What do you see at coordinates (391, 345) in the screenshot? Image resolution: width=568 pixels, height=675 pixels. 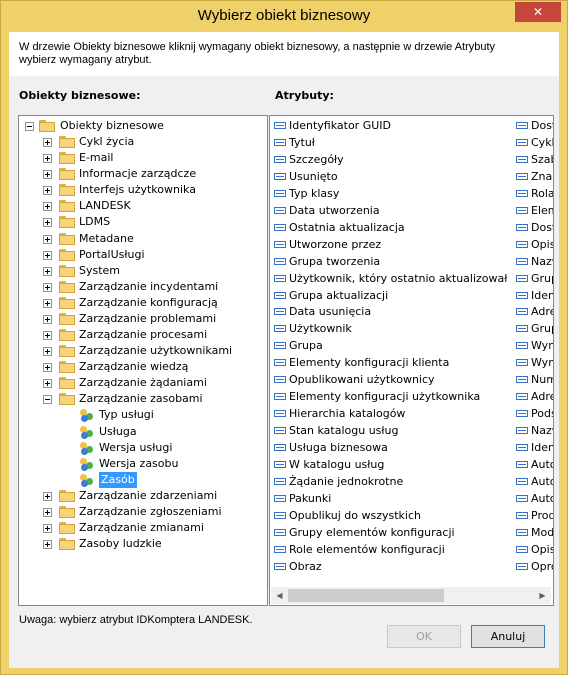 I see `attribute-item: Grupa` at bounding box center [391, 345].